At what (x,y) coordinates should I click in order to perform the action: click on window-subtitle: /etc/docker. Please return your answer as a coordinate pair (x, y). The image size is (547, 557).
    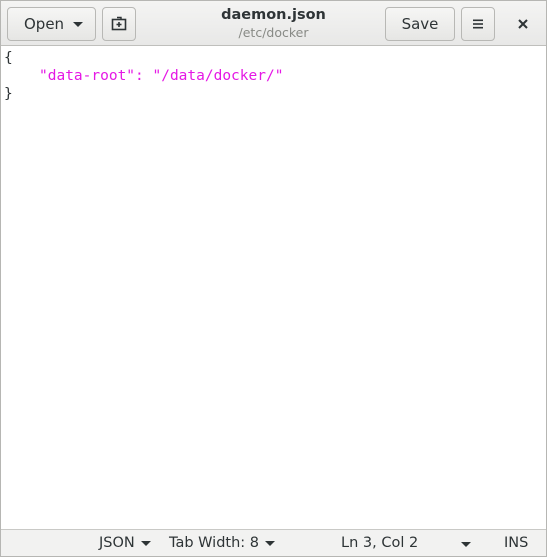
    Looking at the image, I should click on (273, 32).